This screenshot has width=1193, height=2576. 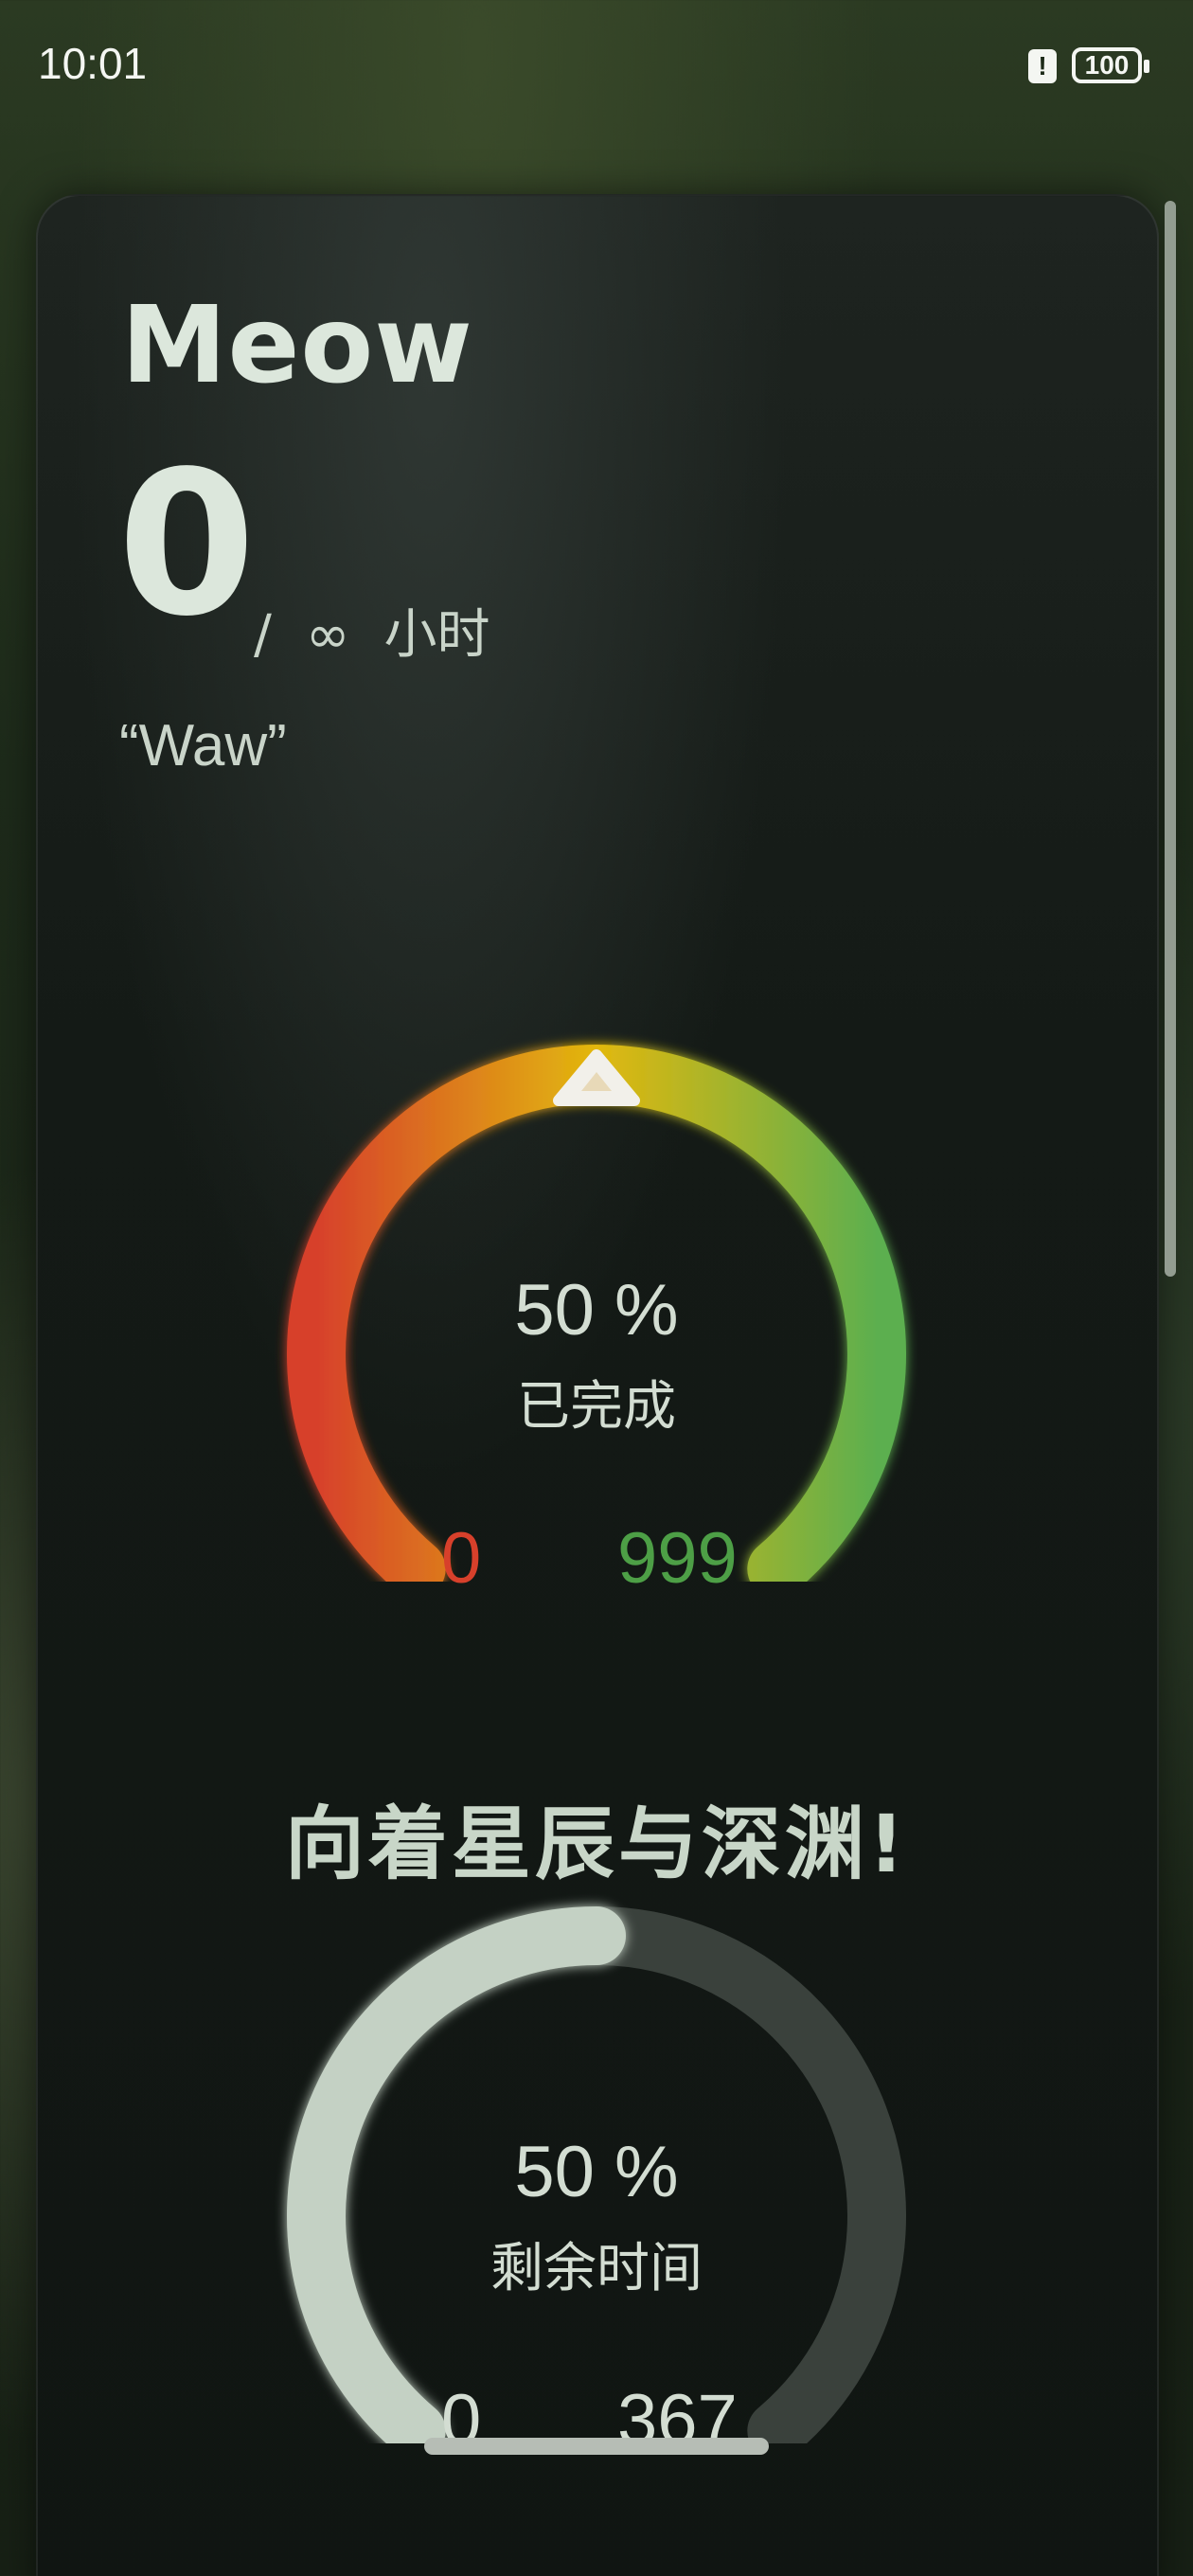 I want to click on count-suffix: / ∞ 小时, so click(x=389, y=630).